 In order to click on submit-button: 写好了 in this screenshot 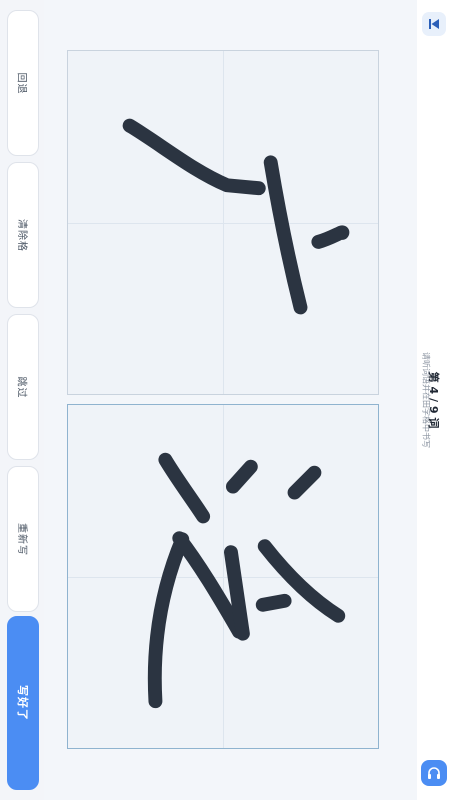, I will do `click(23, 703)`.